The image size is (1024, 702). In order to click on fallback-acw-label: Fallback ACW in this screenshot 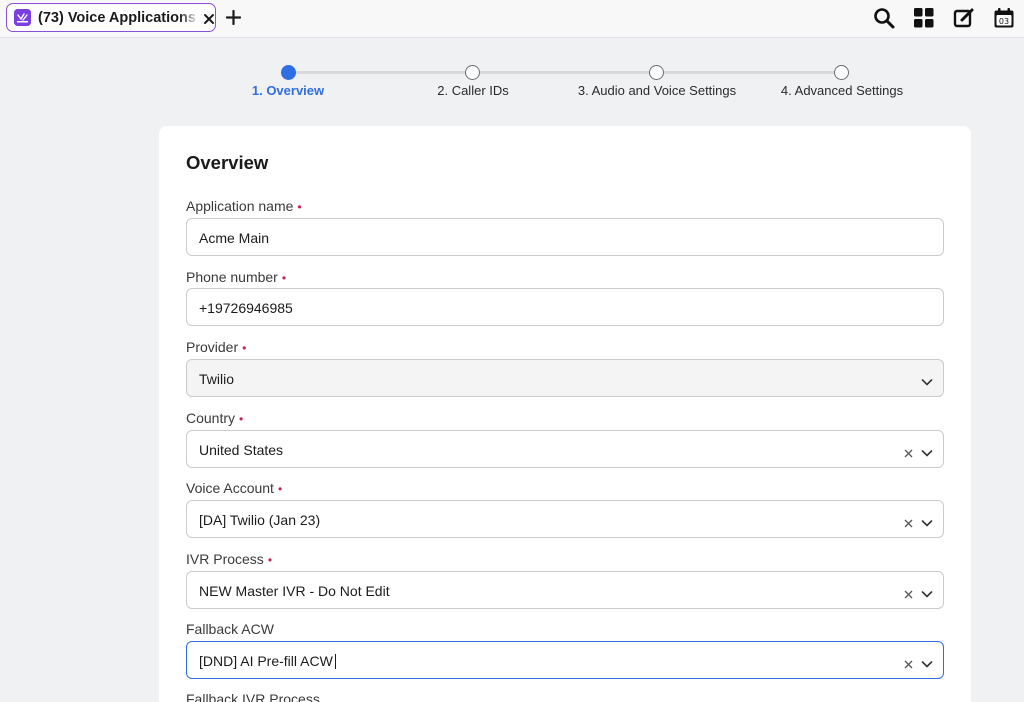, I will do `click(230, 629)`.